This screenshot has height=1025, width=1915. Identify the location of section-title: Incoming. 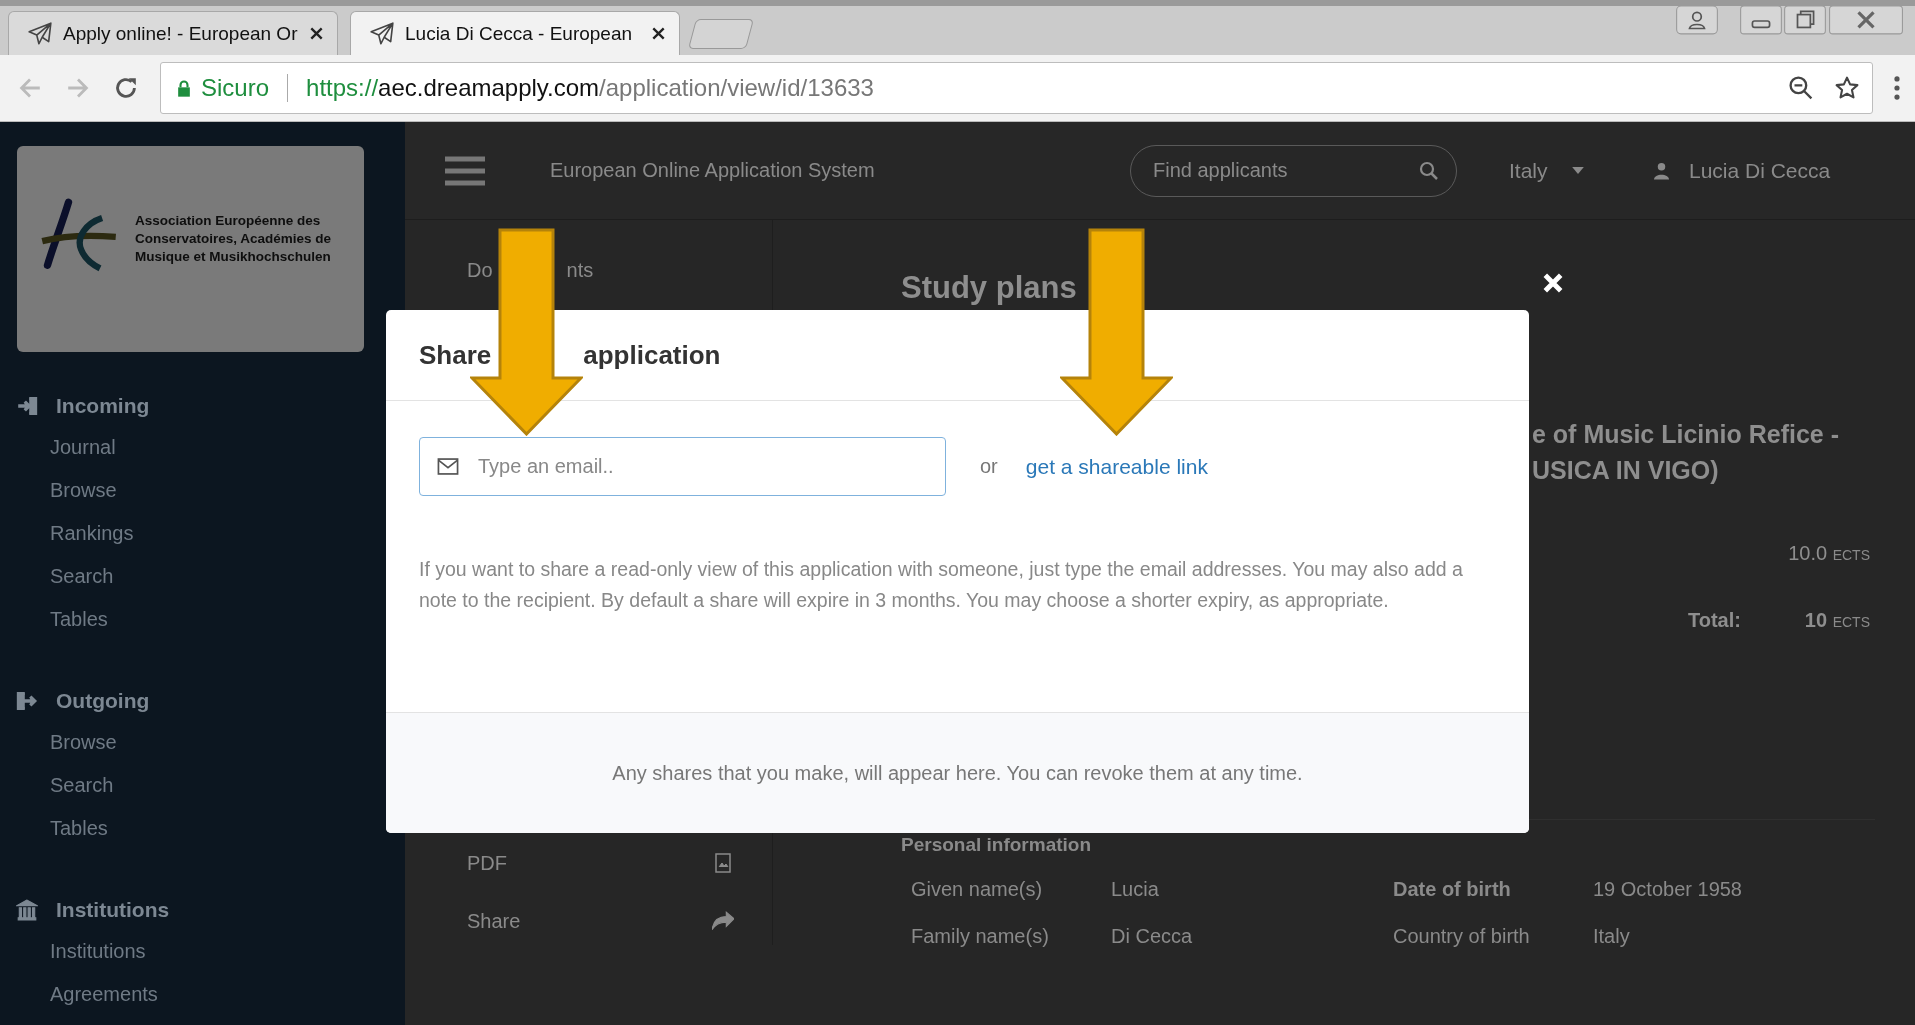
(103, 406).